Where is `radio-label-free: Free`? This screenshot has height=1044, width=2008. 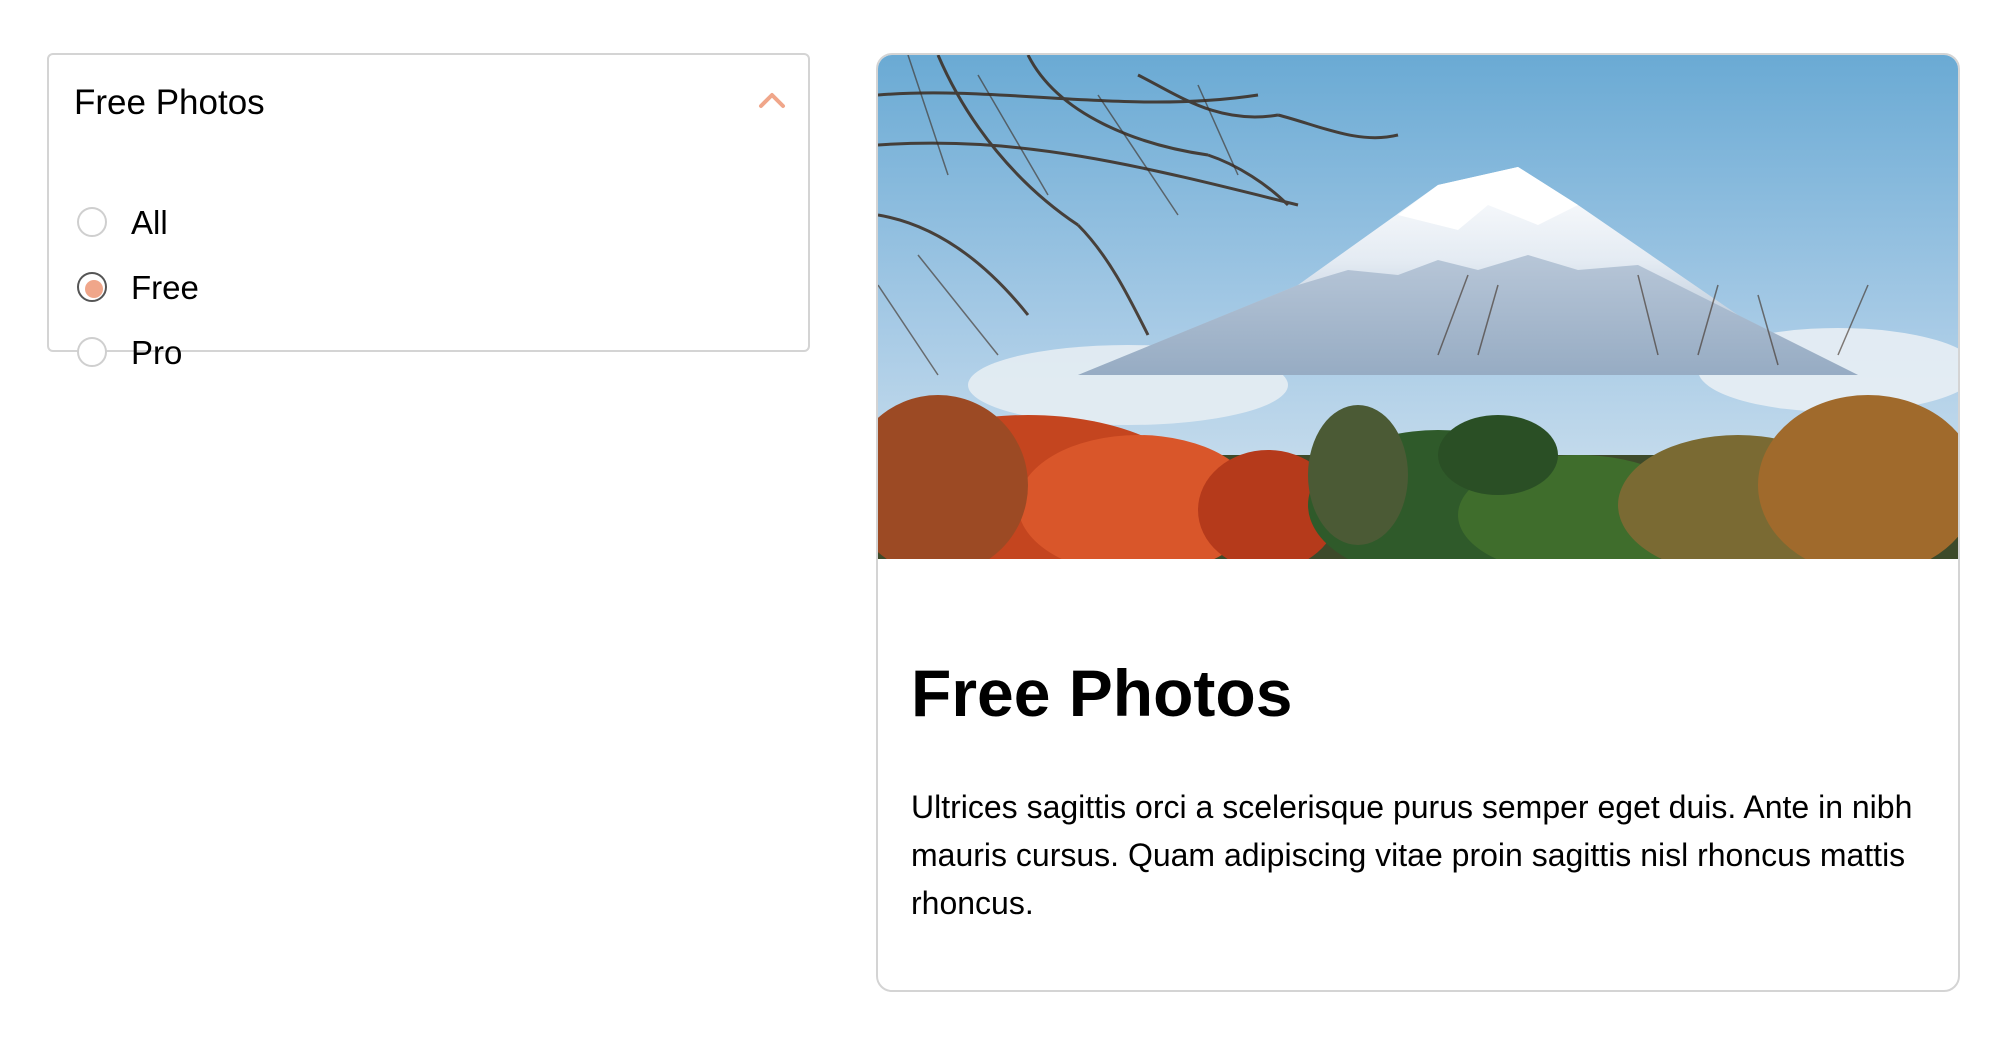
radio-label-free: Free is located at coordinates (165, 287).